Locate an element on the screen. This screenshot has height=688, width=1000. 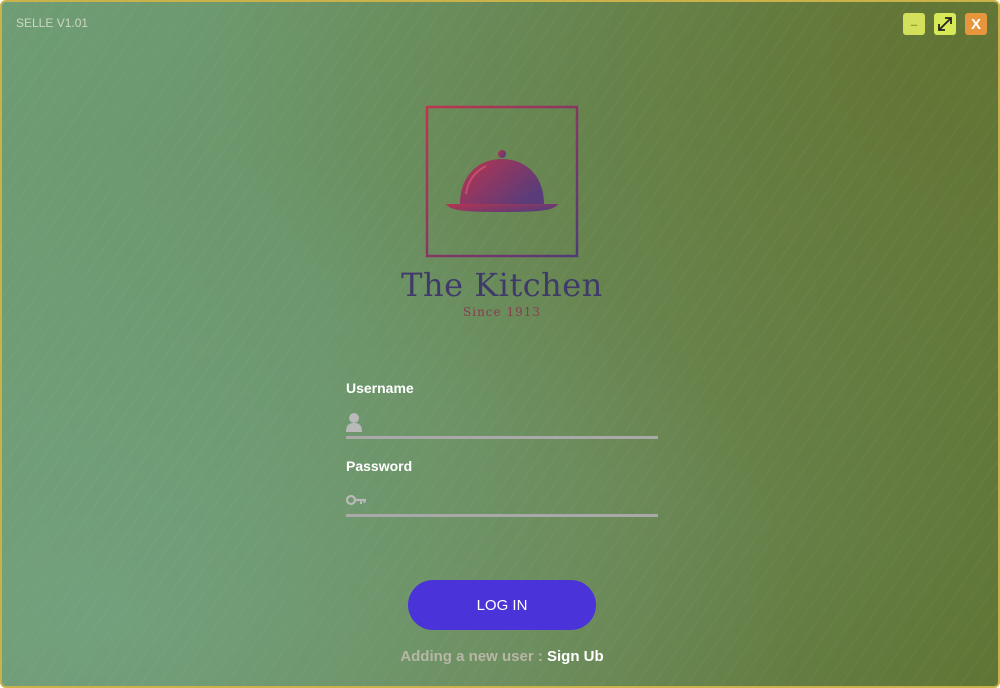
login-button-label: LOG IN is located at coordinates (502, 605).